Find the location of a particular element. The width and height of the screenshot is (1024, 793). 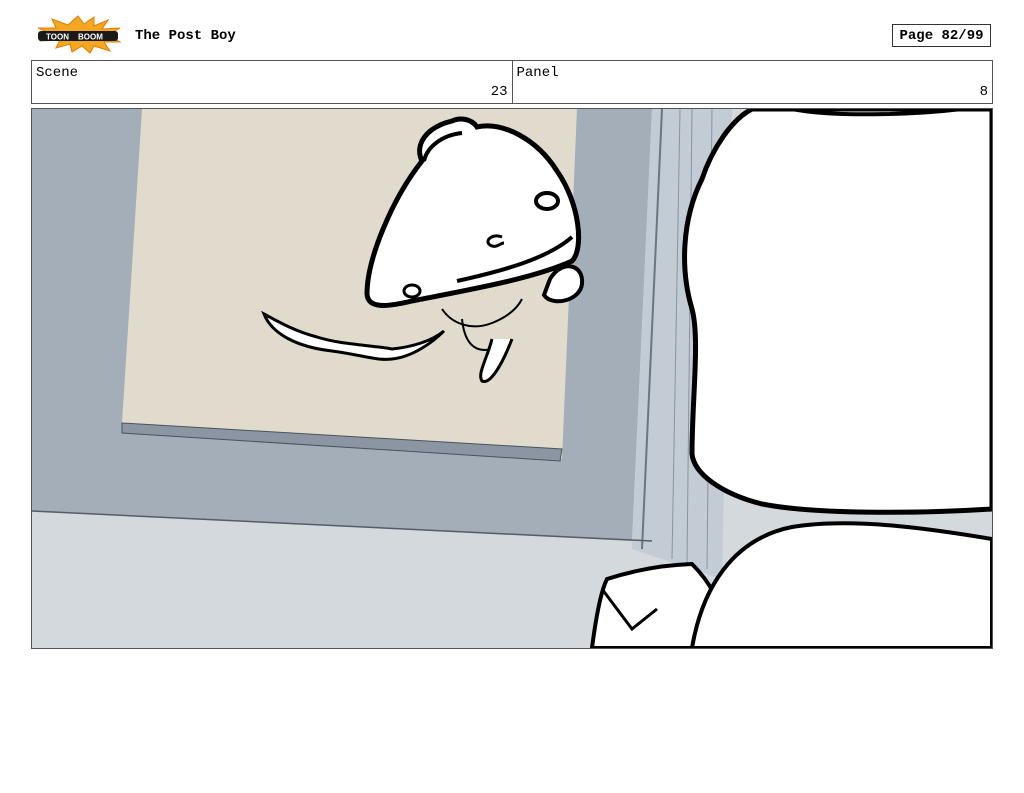

page-indicator: Page 82/99 is located at coordinates (941, 35).